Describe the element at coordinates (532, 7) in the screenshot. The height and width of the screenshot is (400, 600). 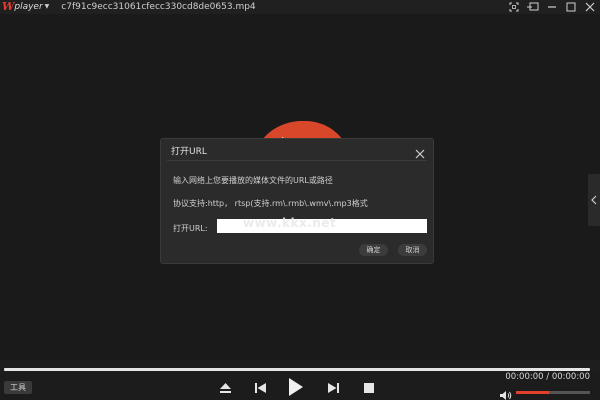
I see `mini-mode-icon` at that location.